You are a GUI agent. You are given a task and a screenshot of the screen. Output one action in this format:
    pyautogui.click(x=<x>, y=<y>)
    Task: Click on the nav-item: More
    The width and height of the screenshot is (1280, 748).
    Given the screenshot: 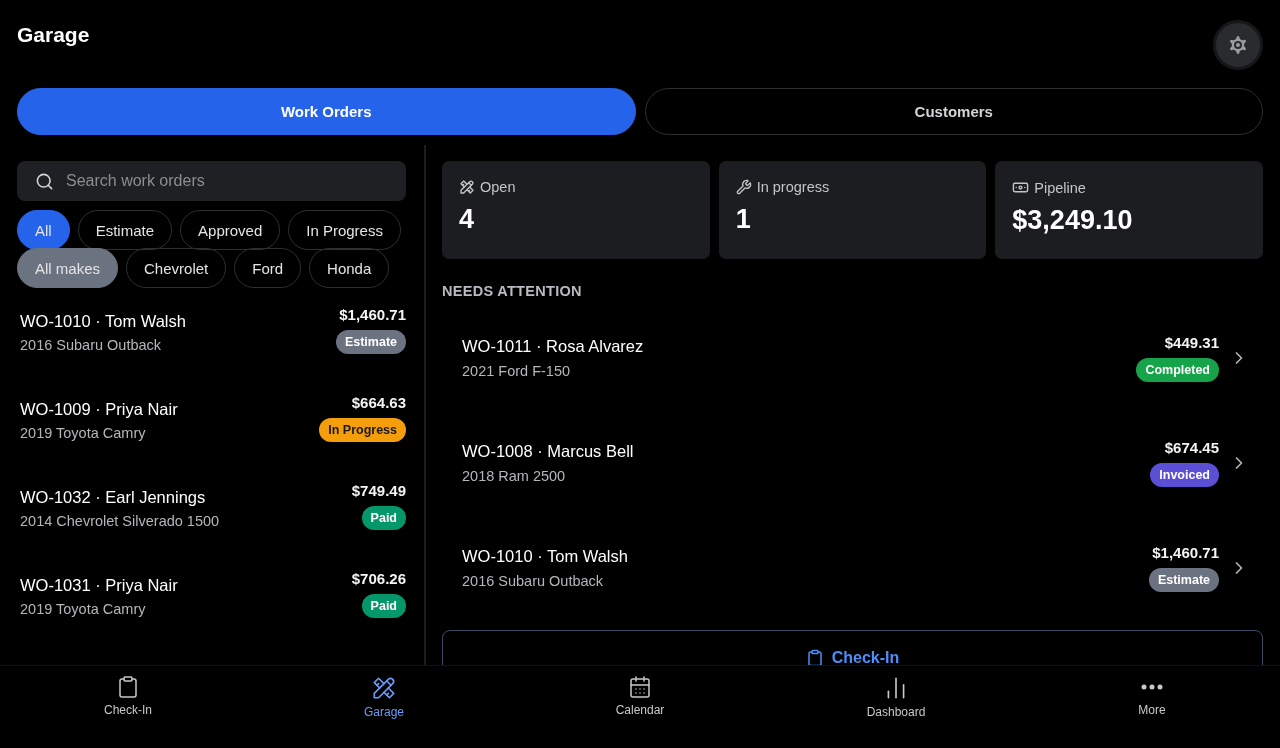 What is the action you would take?
    pyautogui.click(x=1152, y=695)
    